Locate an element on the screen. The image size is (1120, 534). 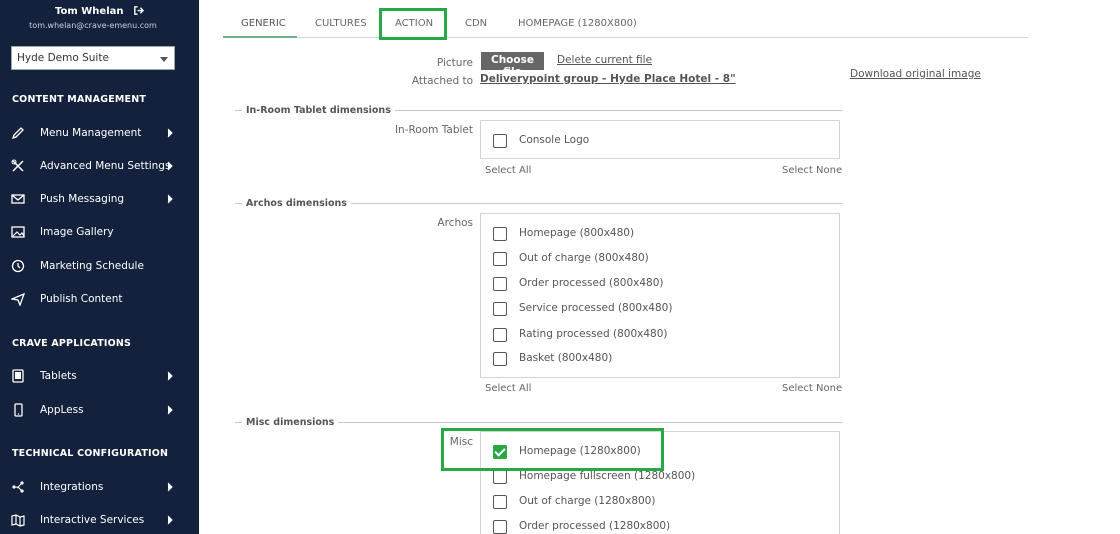
download-original-image-link: Download original image is located at coordinates (915, 74).